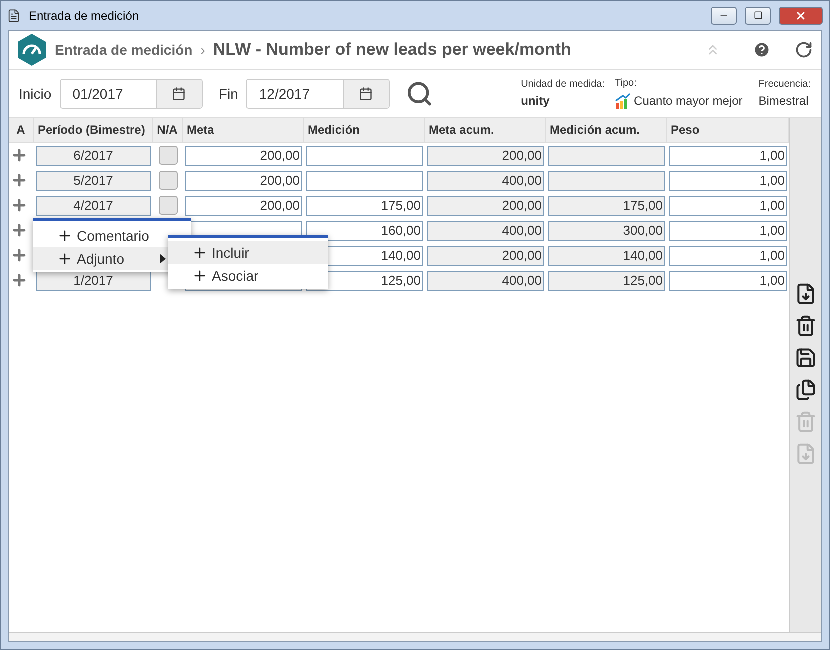 The image size is (830, 650). Describe the element at coordinates (804, 50) in the screenshot. I see `refresh-icon` at that location.